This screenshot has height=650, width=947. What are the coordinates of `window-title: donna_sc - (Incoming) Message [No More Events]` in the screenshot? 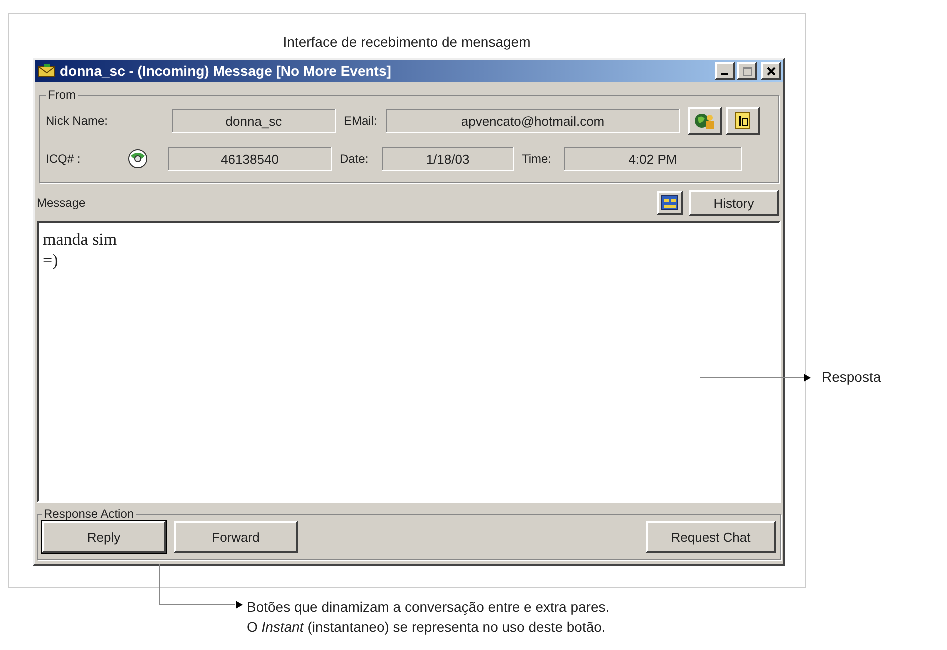 It's located at (226, 71).